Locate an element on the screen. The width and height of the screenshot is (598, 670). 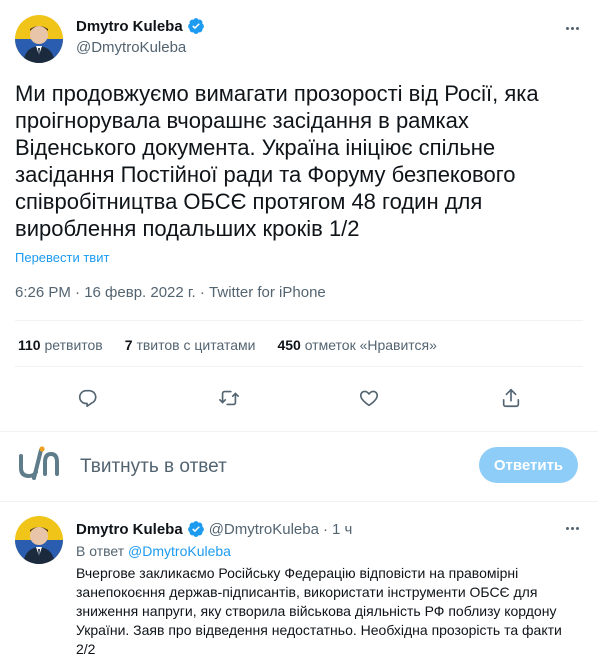
retweet-icon is located at coordinates (229, 398).